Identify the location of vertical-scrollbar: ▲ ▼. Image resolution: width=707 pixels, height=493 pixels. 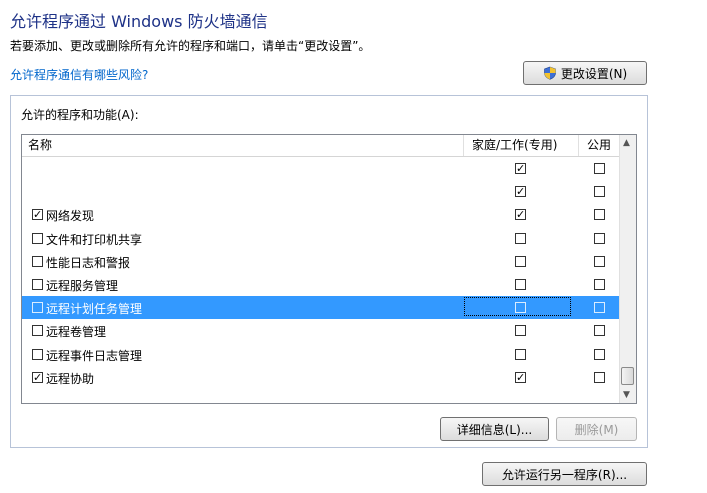
(627, 269).